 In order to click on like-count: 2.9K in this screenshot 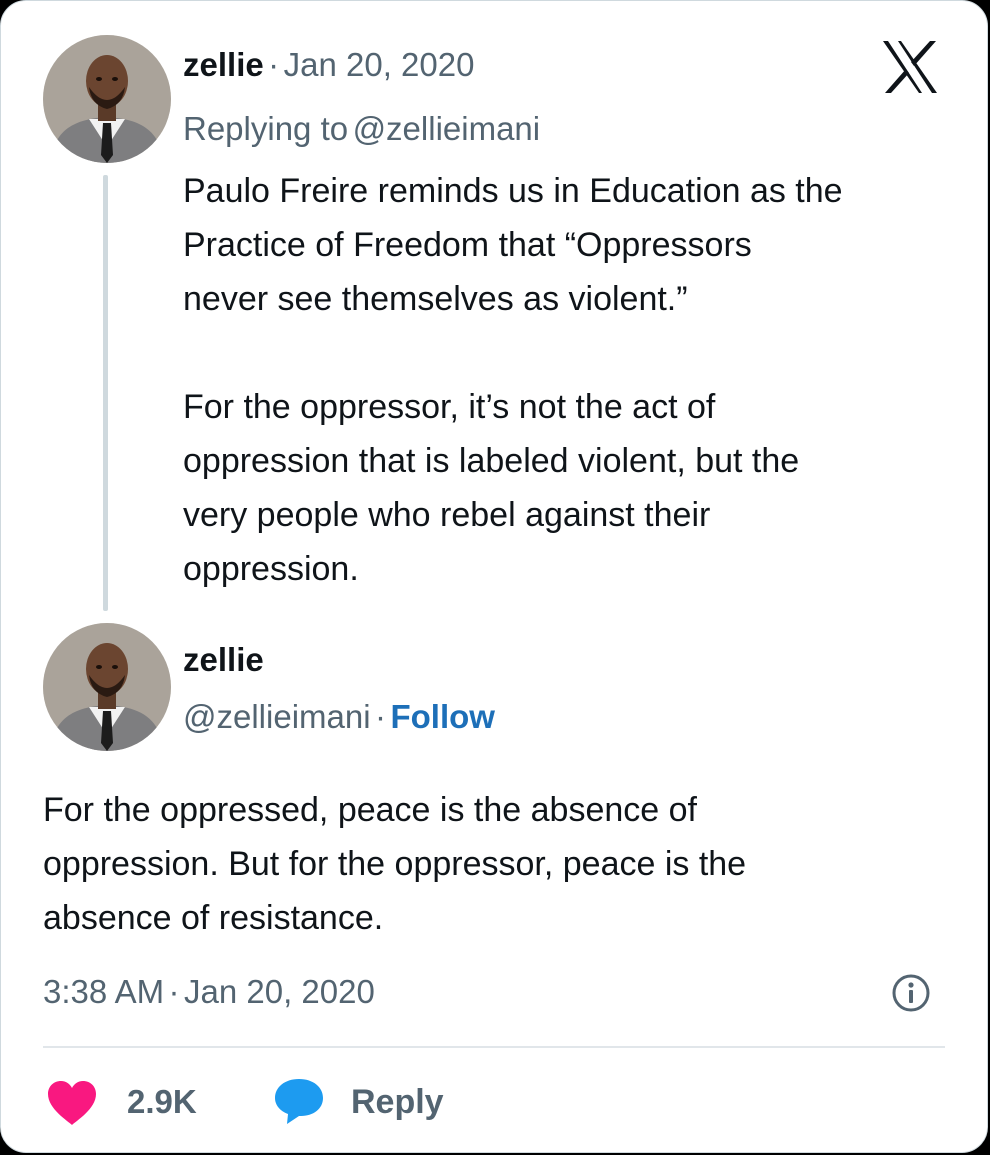, I will do `click(162, 1102)`.